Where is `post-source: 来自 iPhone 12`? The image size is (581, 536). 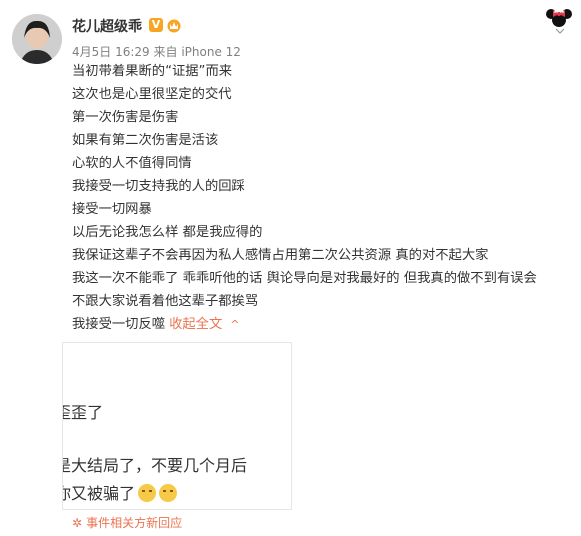
post-source: 来自 iPhone 12 is located at coordinates (197, 52).